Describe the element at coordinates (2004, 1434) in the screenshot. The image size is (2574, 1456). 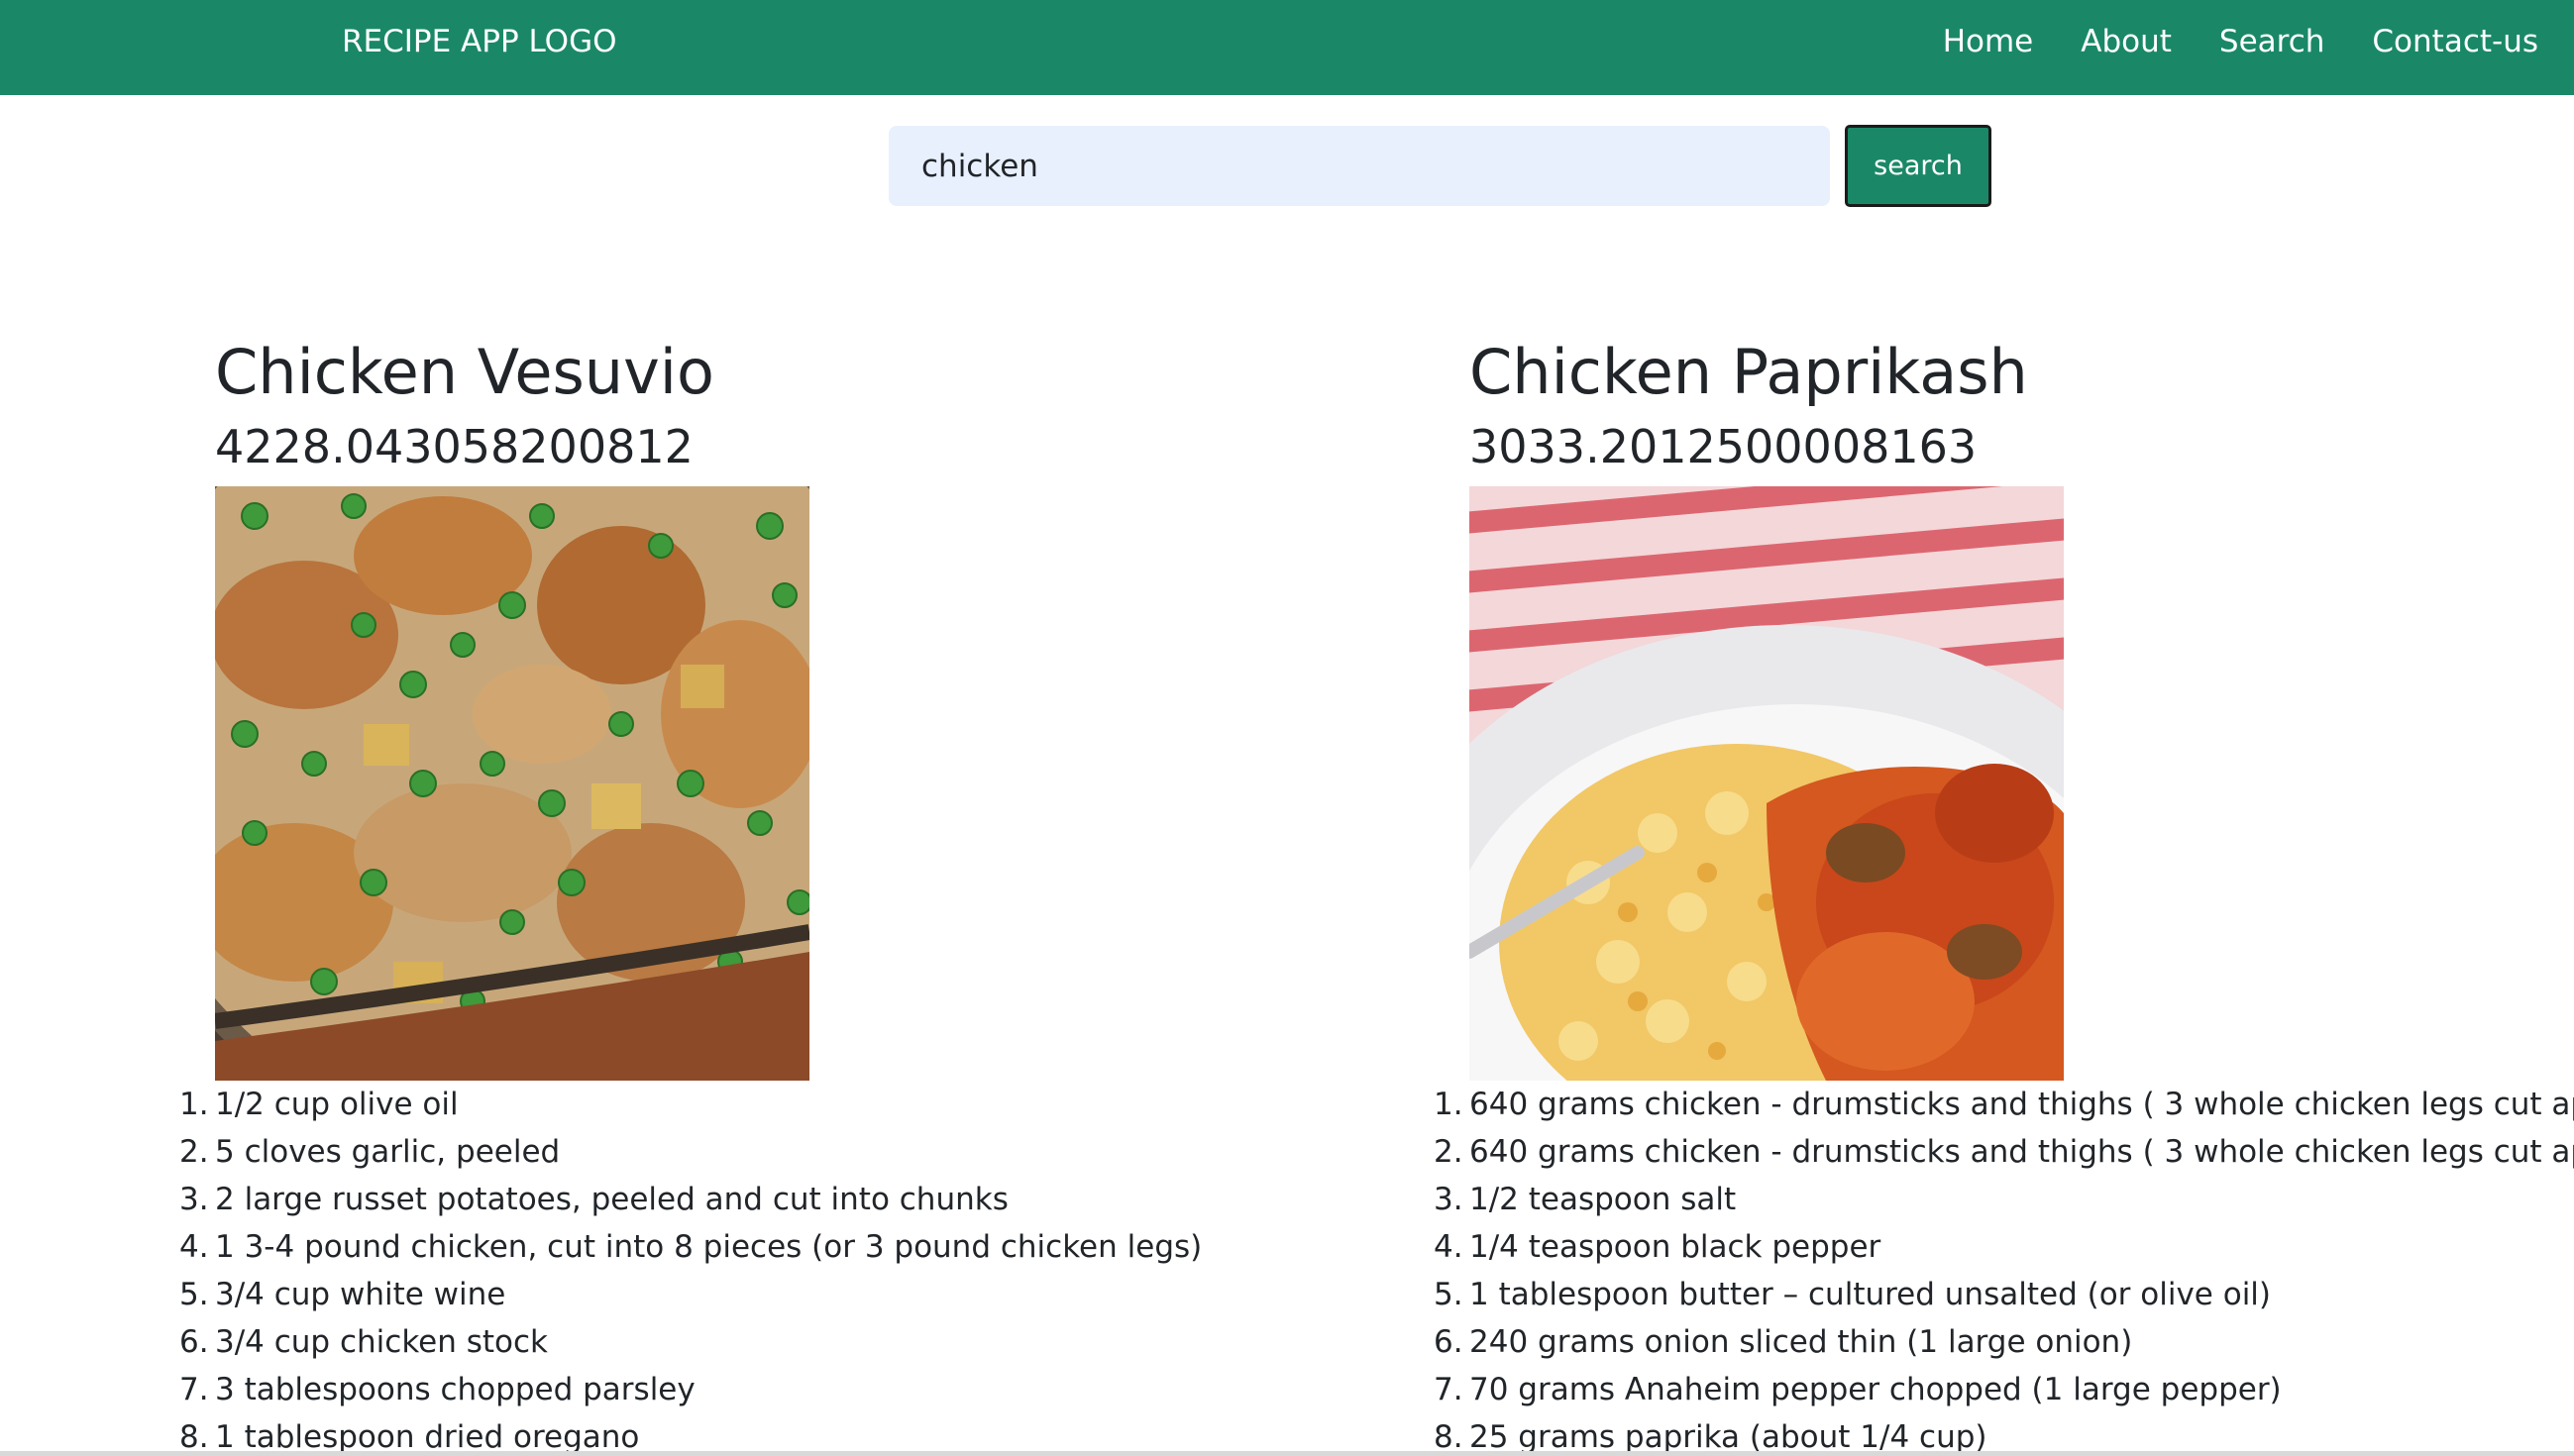
I see `ingredient-item: 8. 25 grams paprika (about 1/4 cup)` at that location.